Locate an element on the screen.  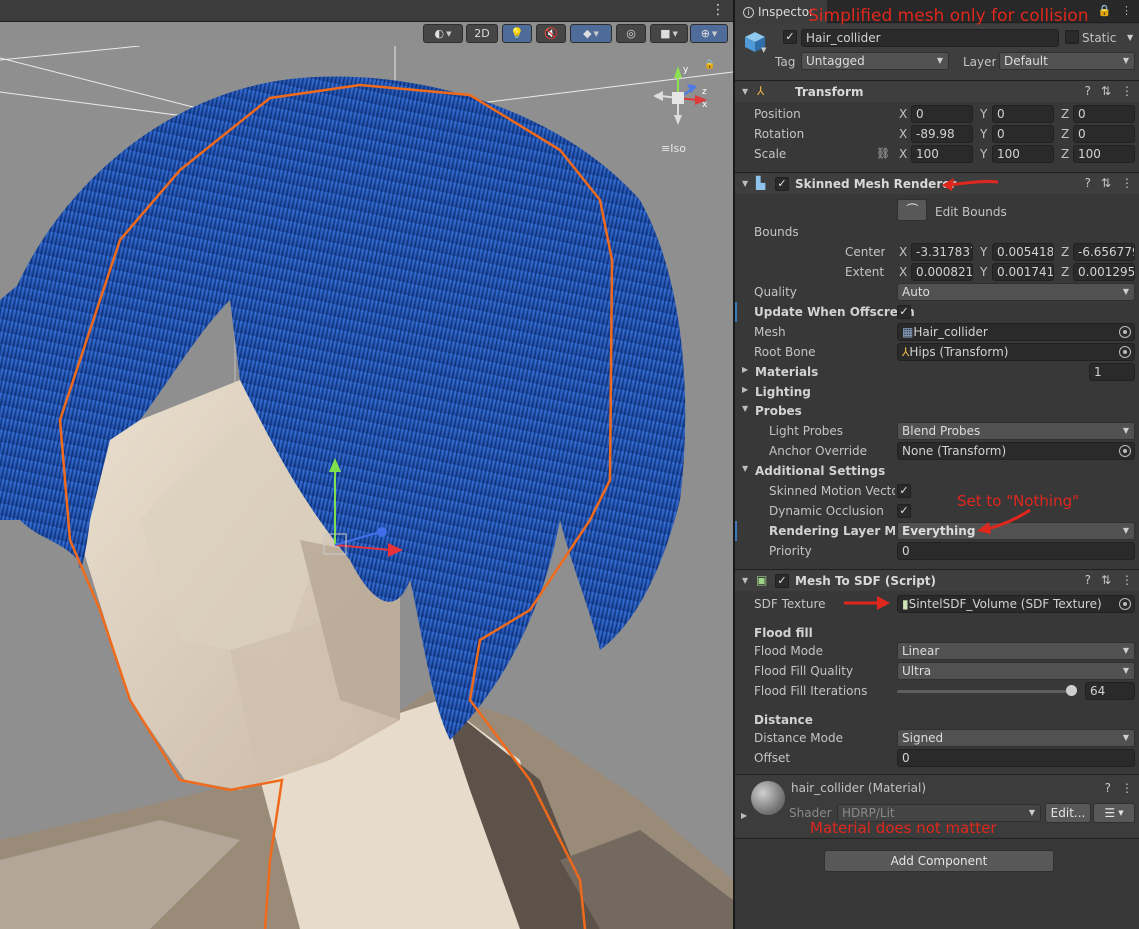
flood-fill-header: Flood fill is located at coordinates (783, 633).